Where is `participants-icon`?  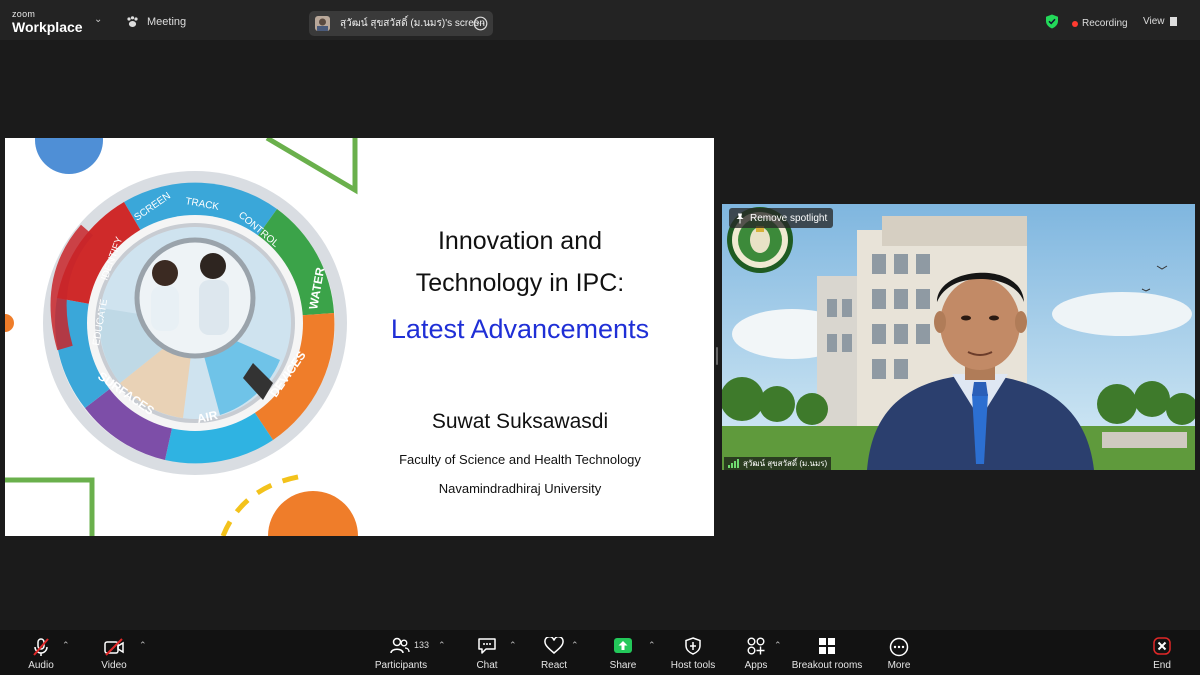
participants-icon is located at coordinates (400, 645).